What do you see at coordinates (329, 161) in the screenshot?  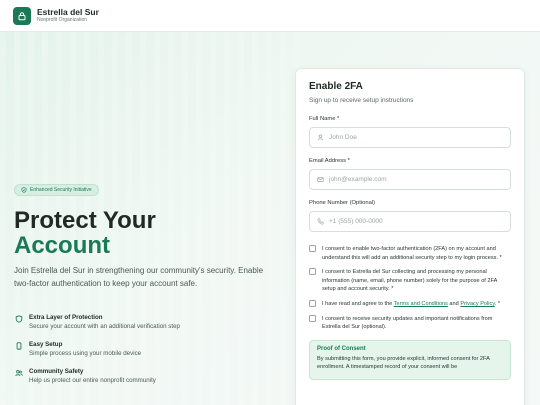 I see `email-label: Email Address *` at bounding box center [329, 161].